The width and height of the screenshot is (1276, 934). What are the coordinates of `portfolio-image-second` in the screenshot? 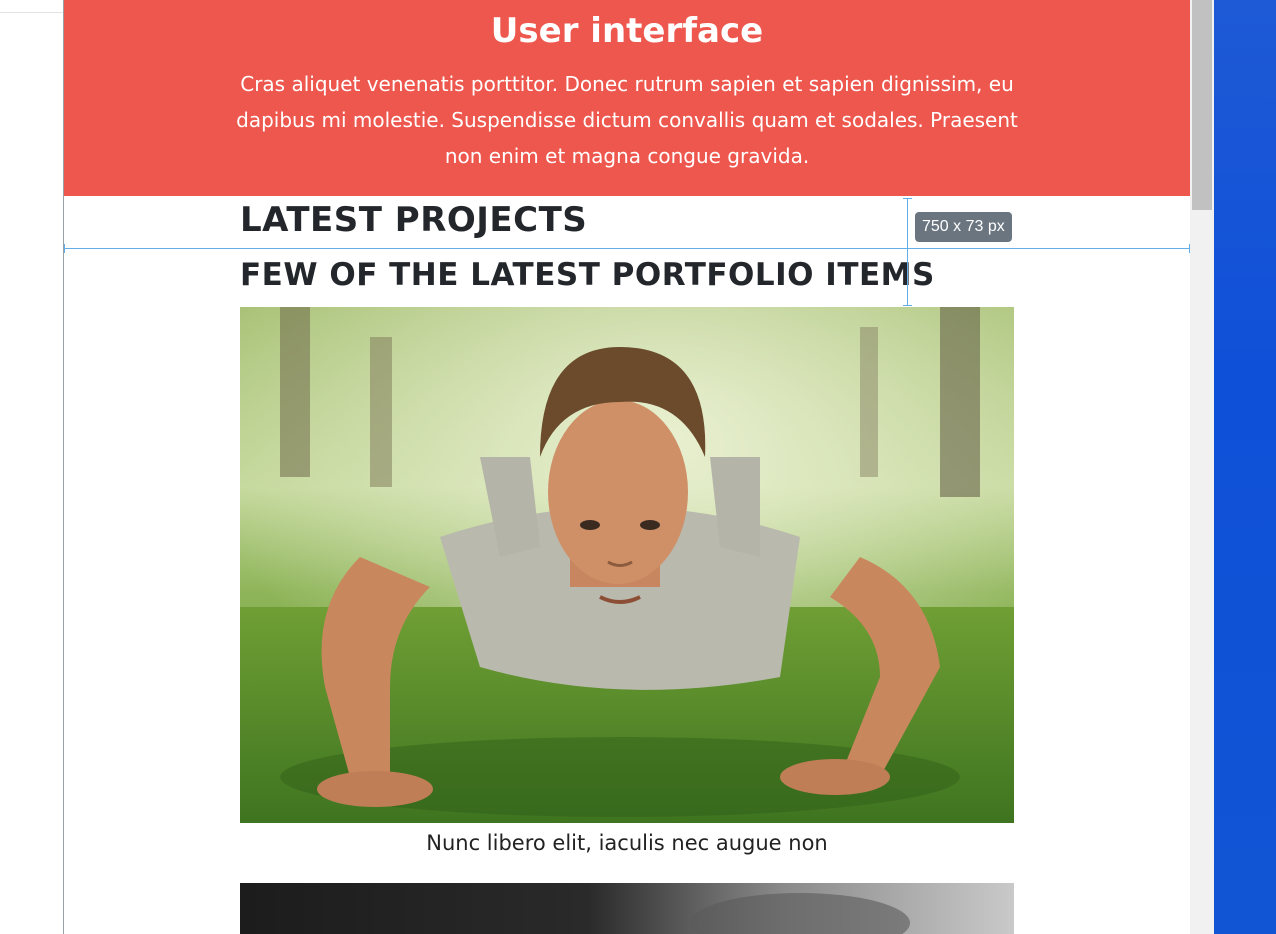 It's located at (627, 908).